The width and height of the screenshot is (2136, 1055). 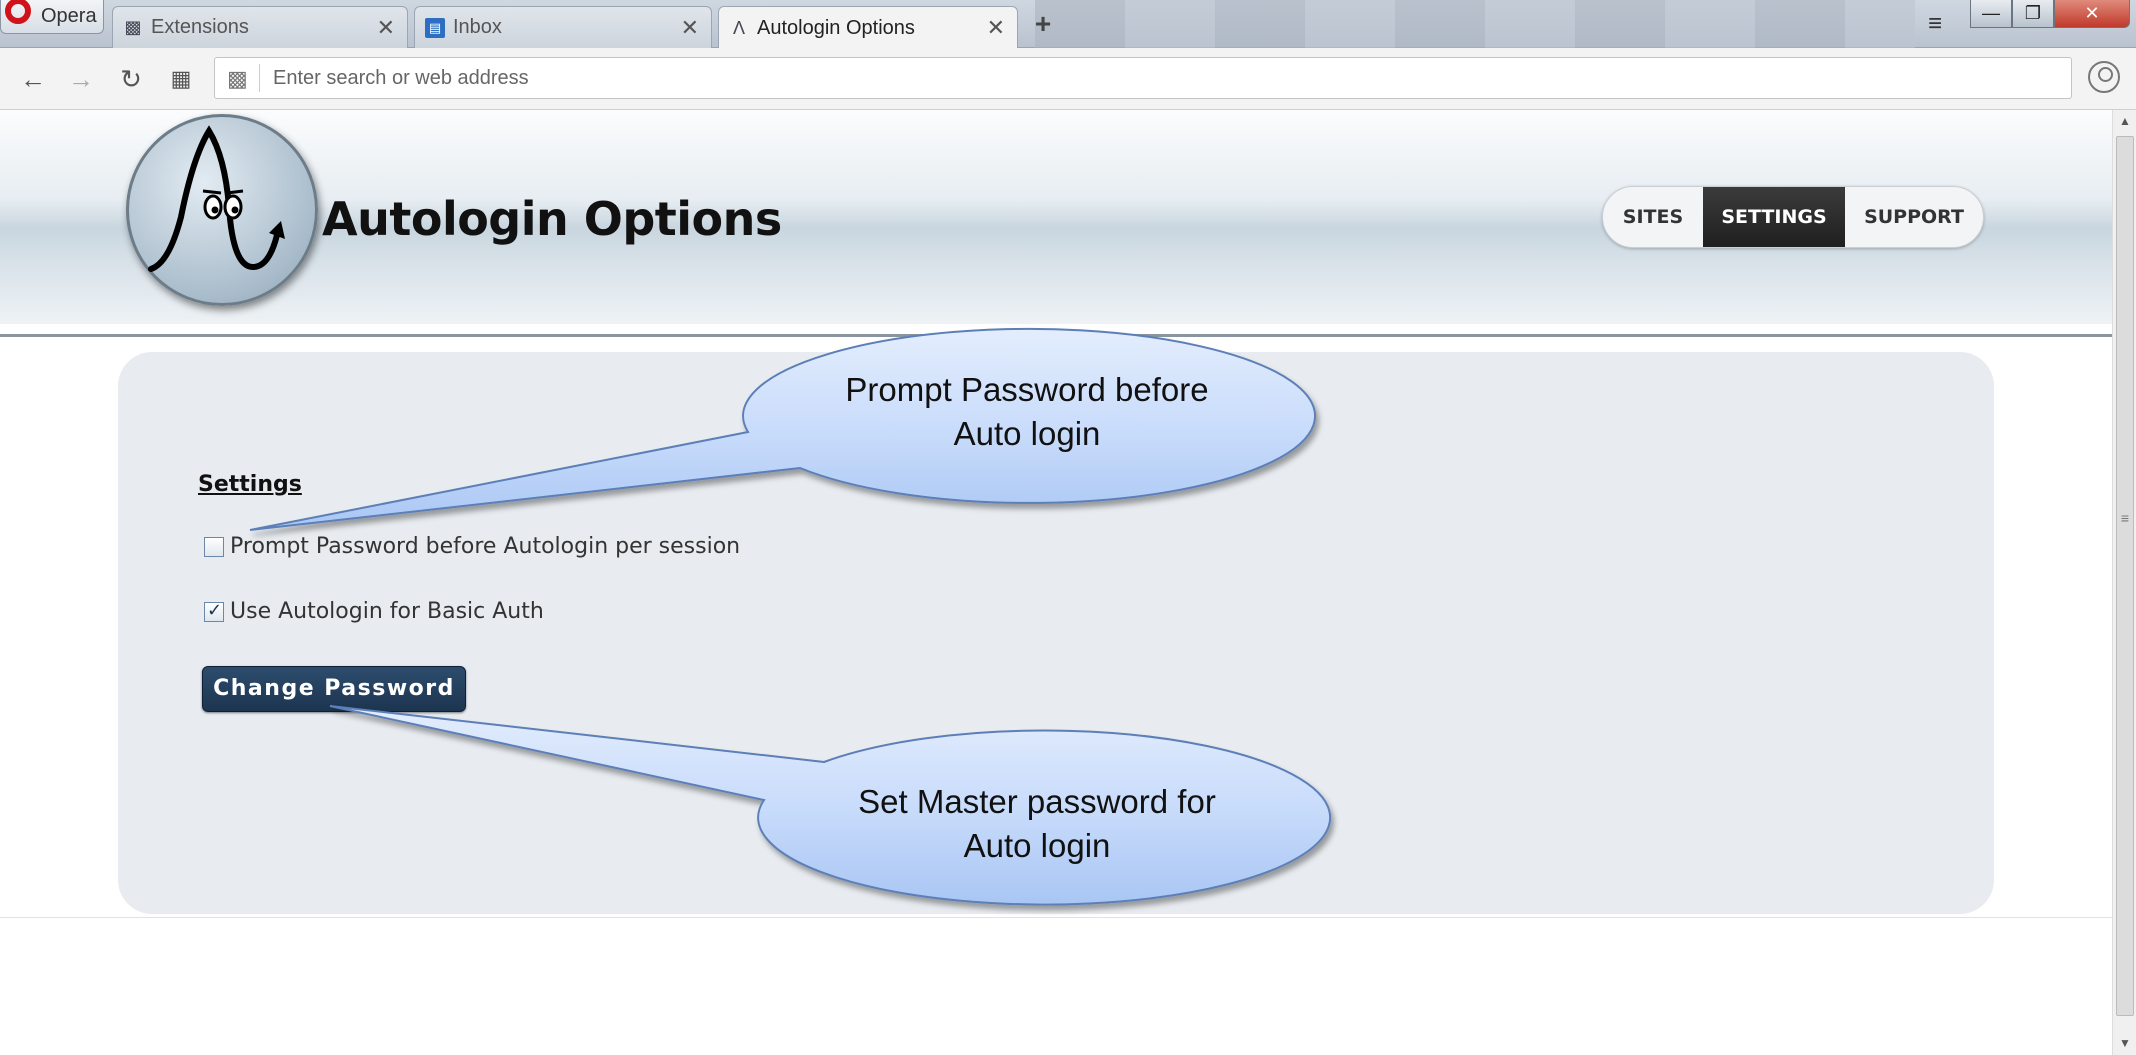 What do you see at coordinates (2125, 121) in the screenshot?
I see `scroll-up-arrow-icon: ▲` at bounding box center [2125, 121].